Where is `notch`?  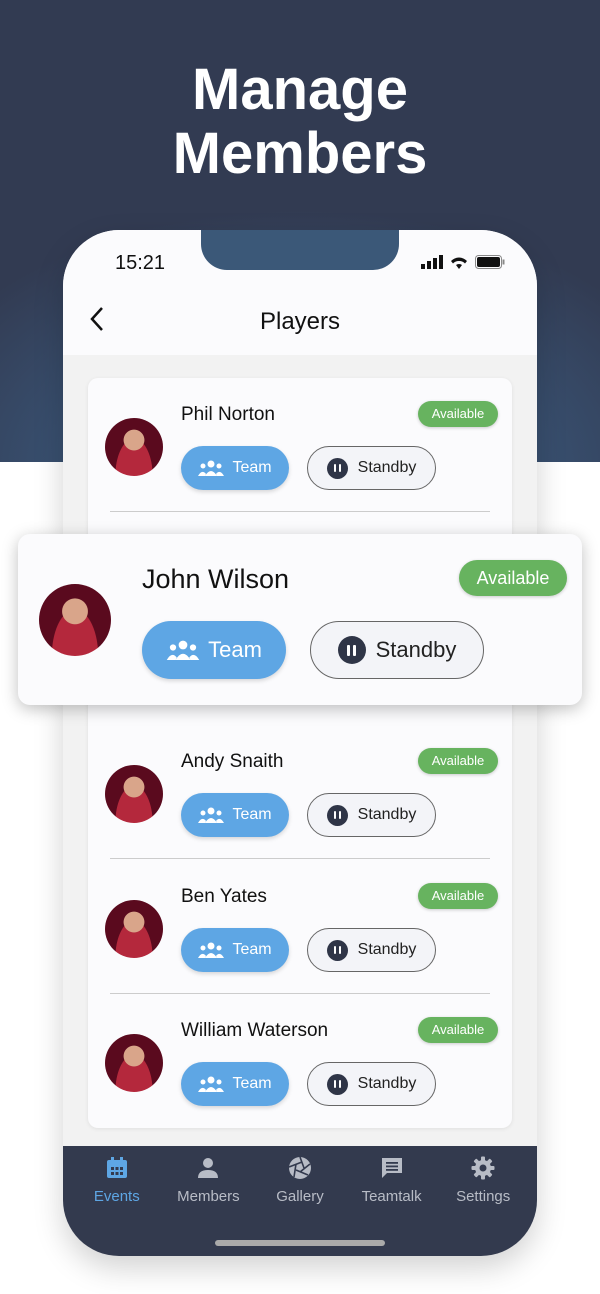
notch is located at coordinates (300, 250).